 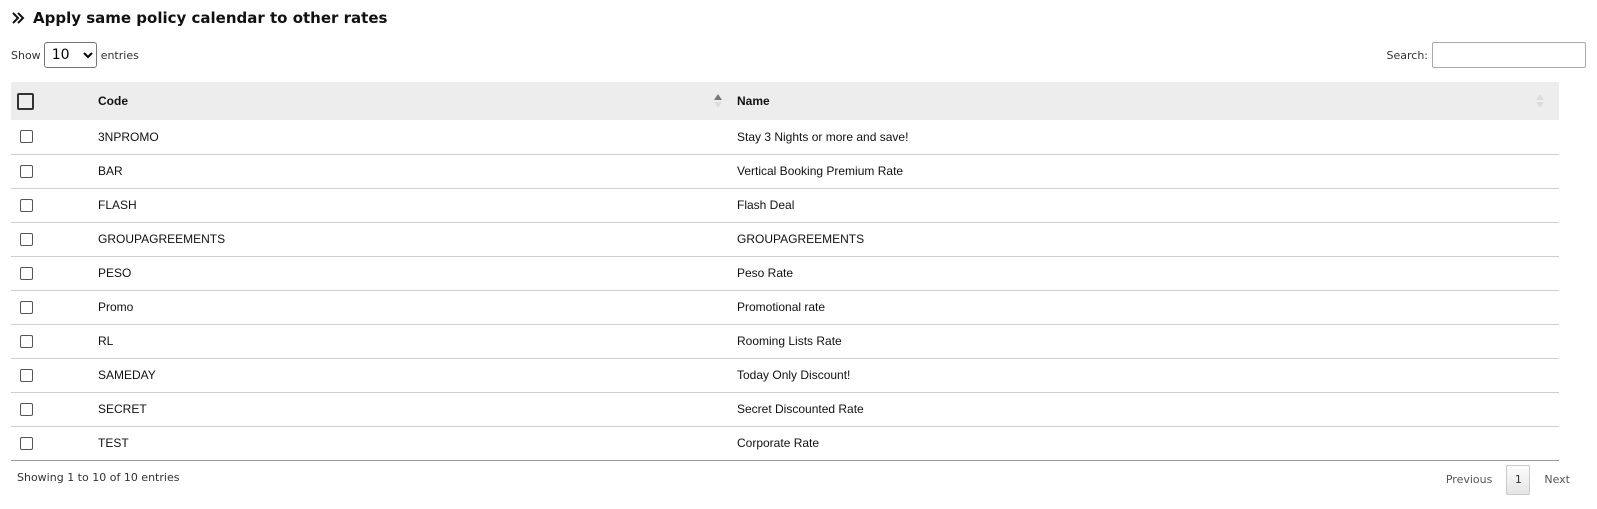 I want to click on name-cell: Promotional rate, so click(x=781, y=307).